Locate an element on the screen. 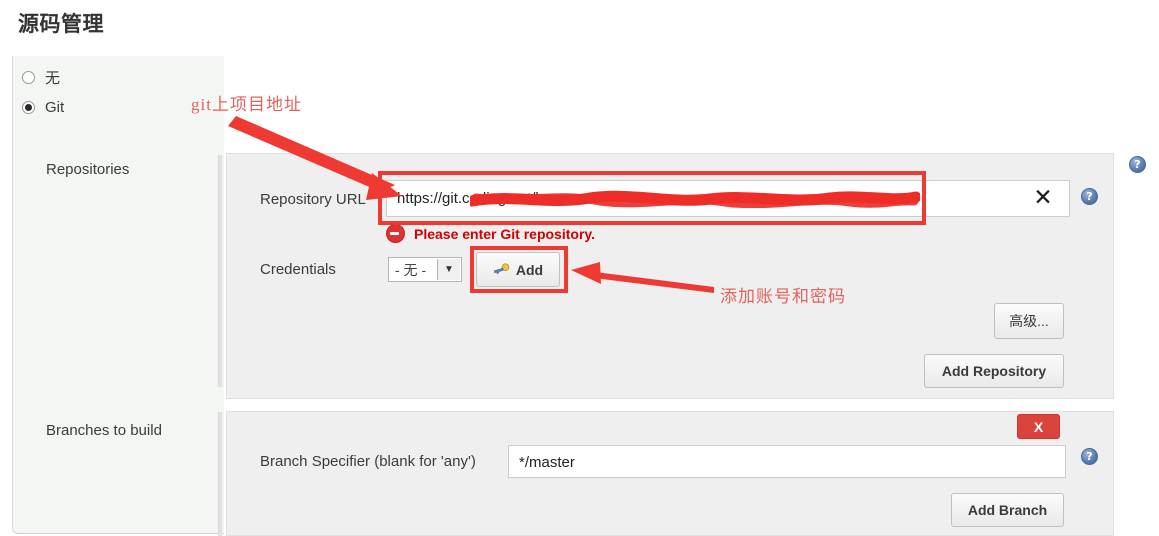 Image resolution: width=1159 pixels, height=536 pixels. branch-specifier-label: Branch Specifier (blank for 'any') is located at coordinates (368, 461).